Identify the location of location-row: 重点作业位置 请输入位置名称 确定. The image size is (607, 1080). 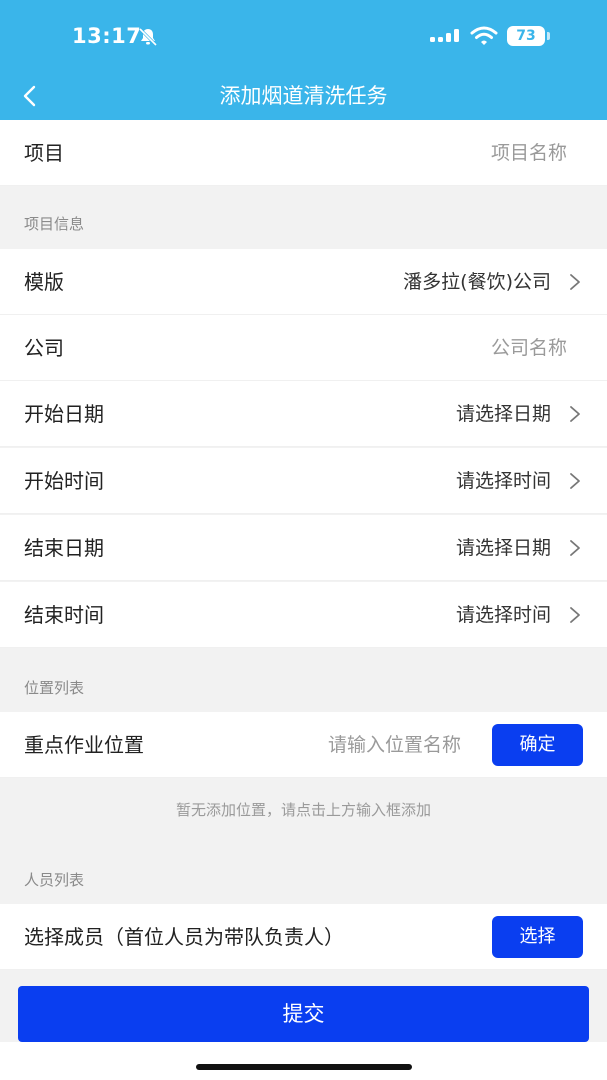
(303, 745).